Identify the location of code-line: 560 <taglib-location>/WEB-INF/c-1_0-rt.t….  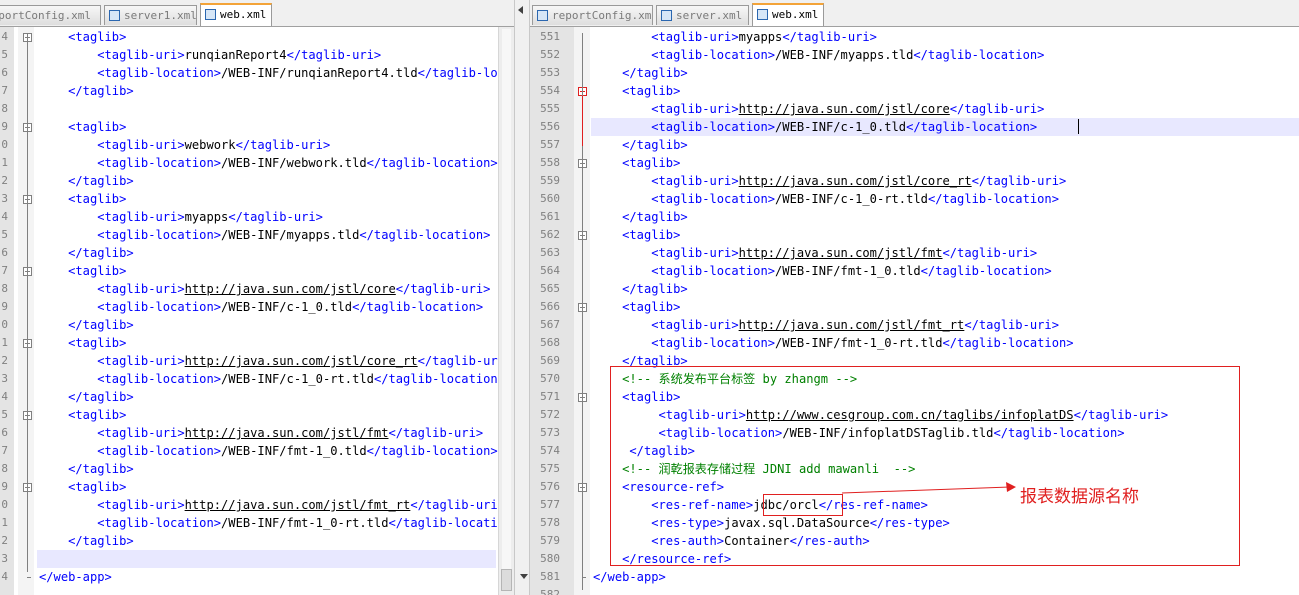
(914, 199).